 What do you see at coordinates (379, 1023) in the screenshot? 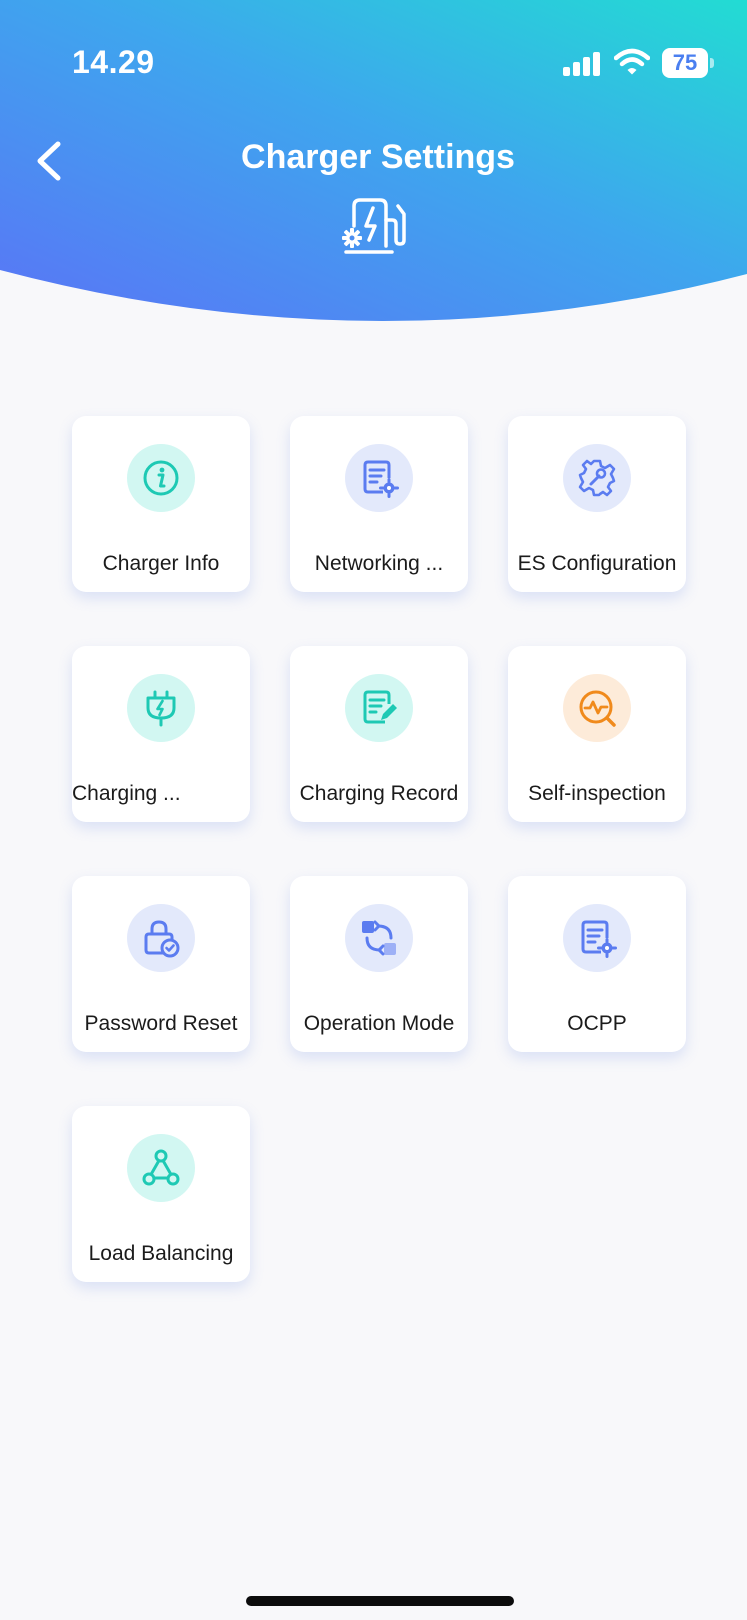
I see `tile-label: Operation Mode` at bounding box center [379, 1023].